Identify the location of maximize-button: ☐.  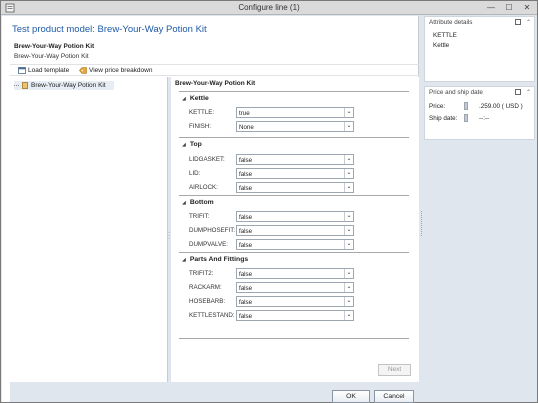
(509, 7).